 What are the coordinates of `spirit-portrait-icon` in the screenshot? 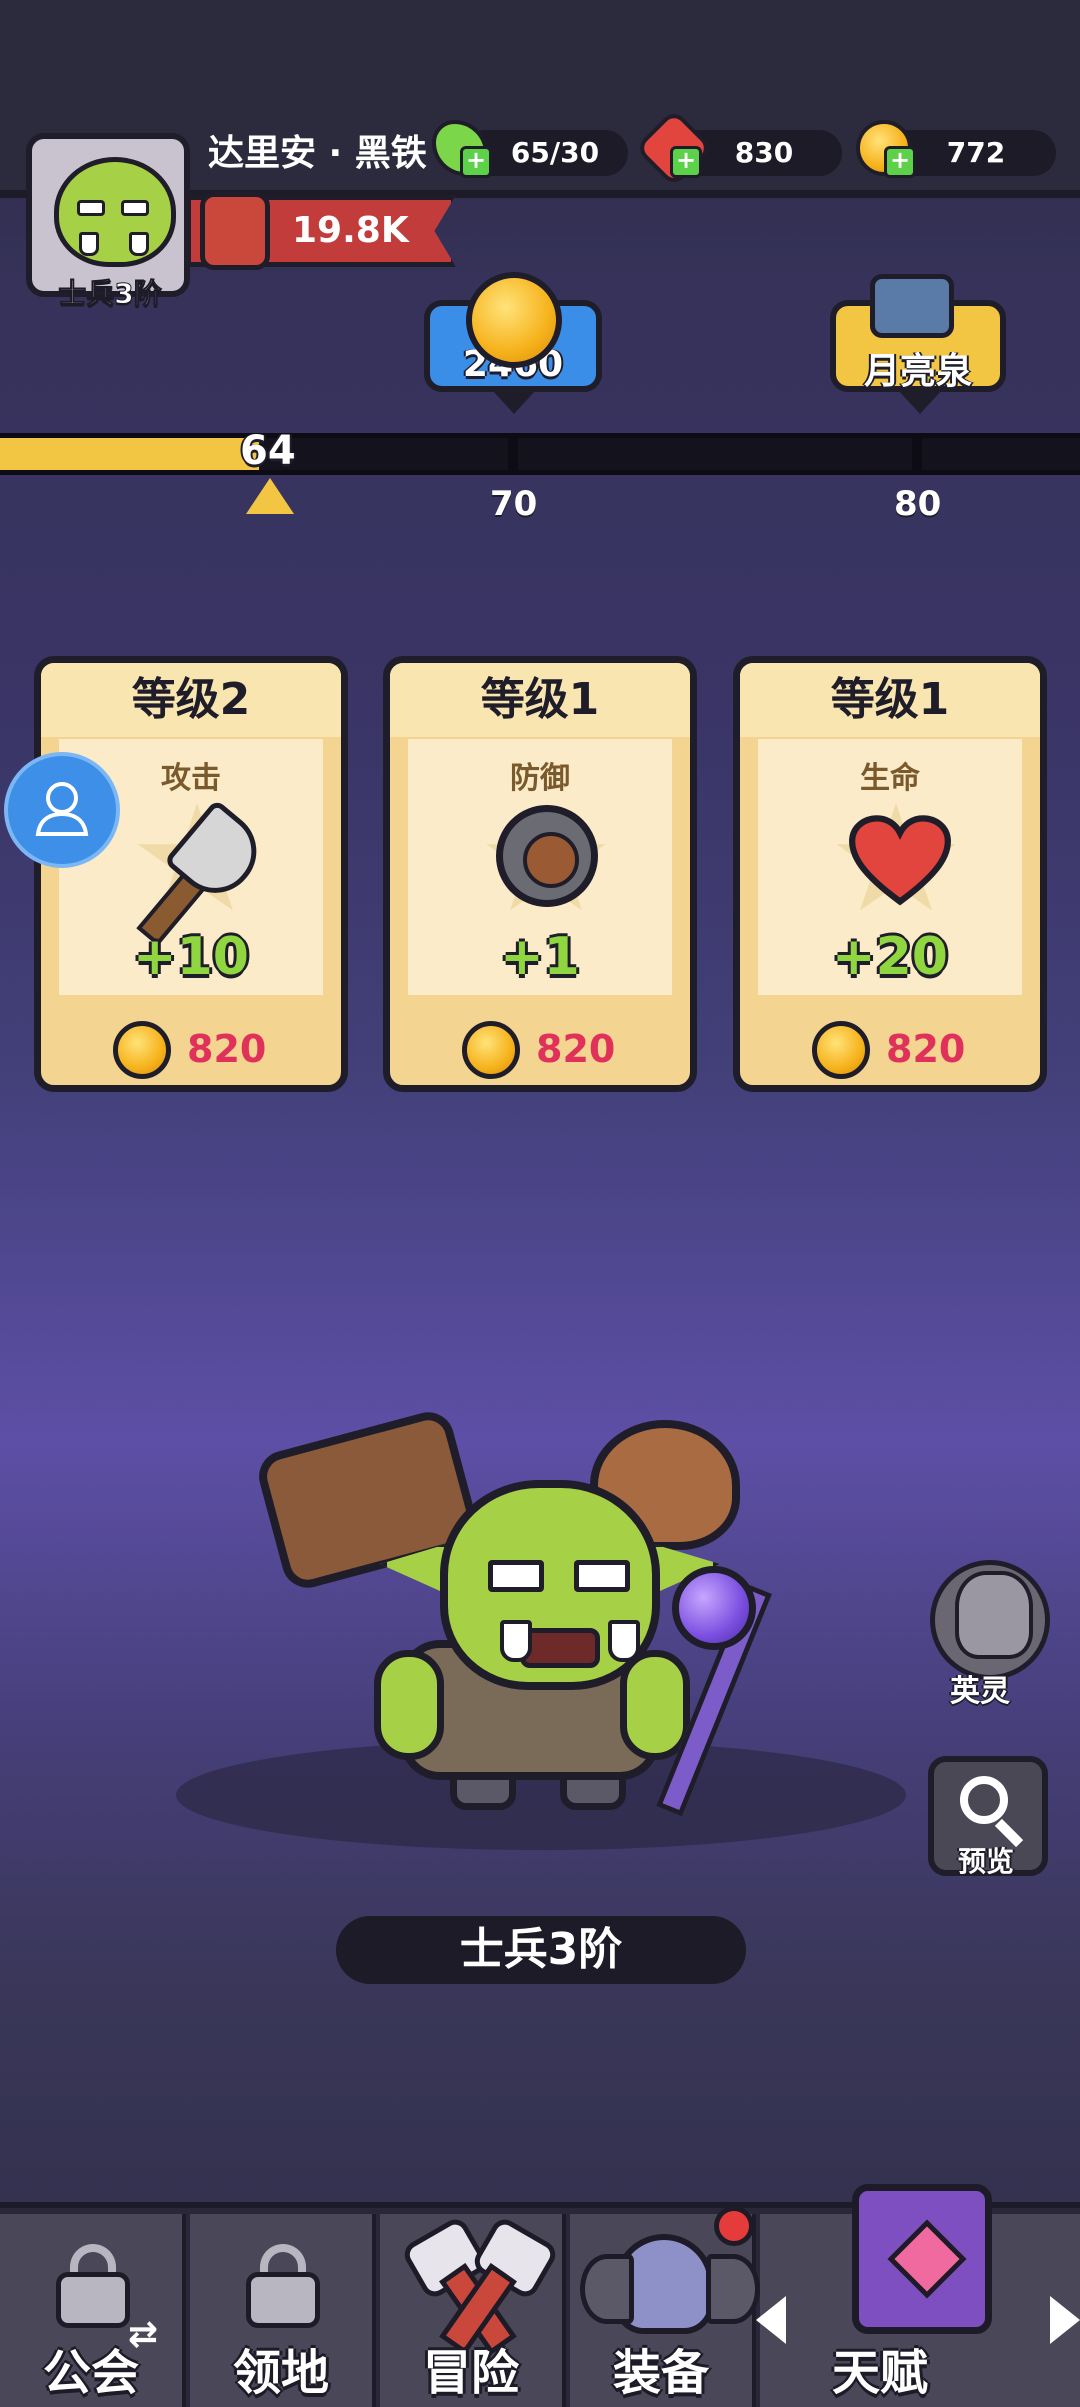 It's located at (994, 1615).